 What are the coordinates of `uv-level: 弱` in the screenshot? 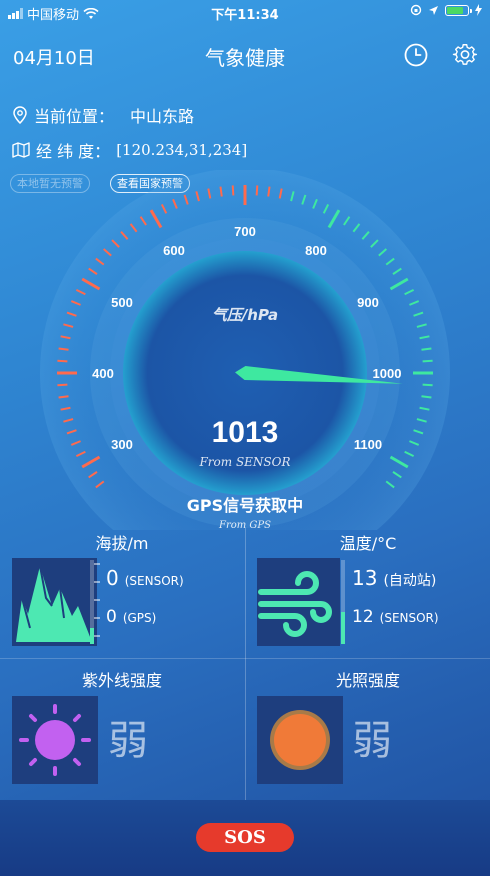 It's located at (128, 741).